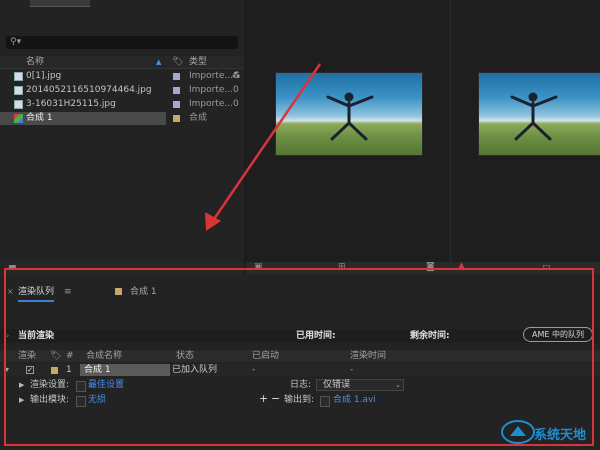 This screenshot has width=600, height=450. I want to click on render-item-status: 已加入队列, so click(195, 370).